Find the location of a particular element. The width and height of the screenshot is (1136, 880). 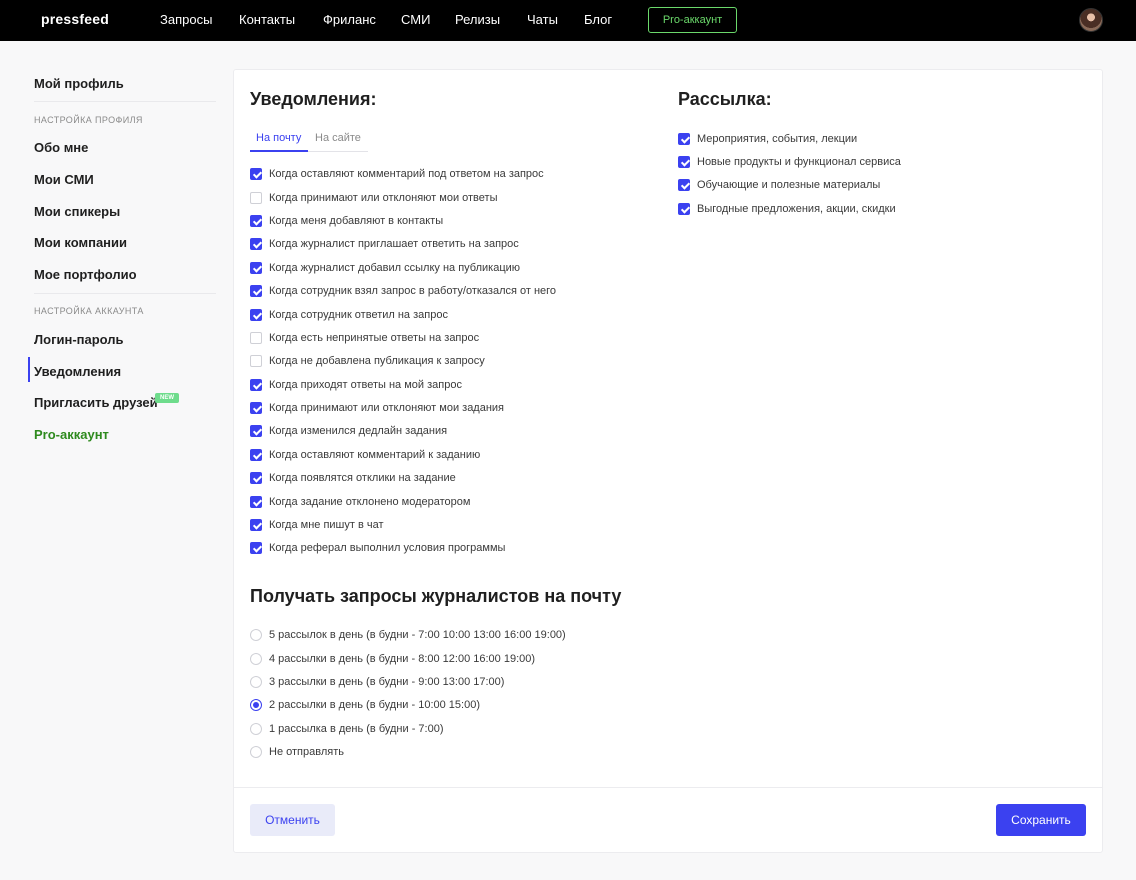

pro-account-button: Pro-аккаунт is located at coordinates (692, 20).